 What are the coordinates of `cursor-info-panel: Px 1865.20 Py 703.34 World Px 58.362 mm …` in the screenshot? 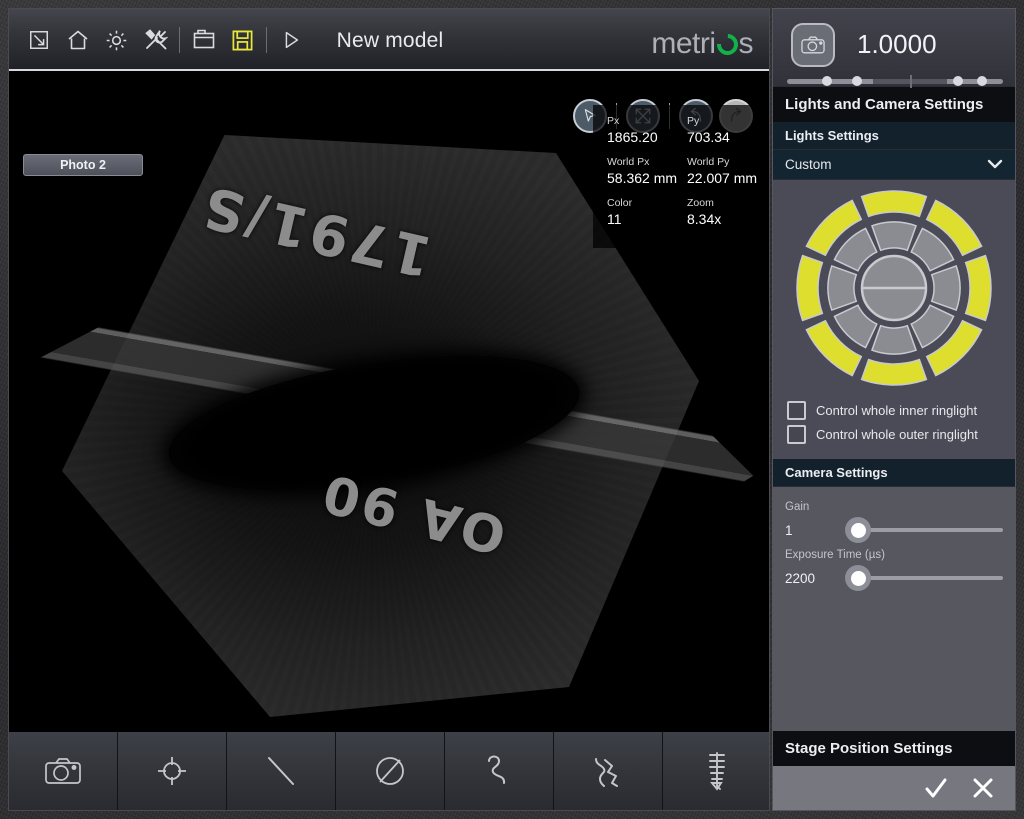 It's located at (681, 176).